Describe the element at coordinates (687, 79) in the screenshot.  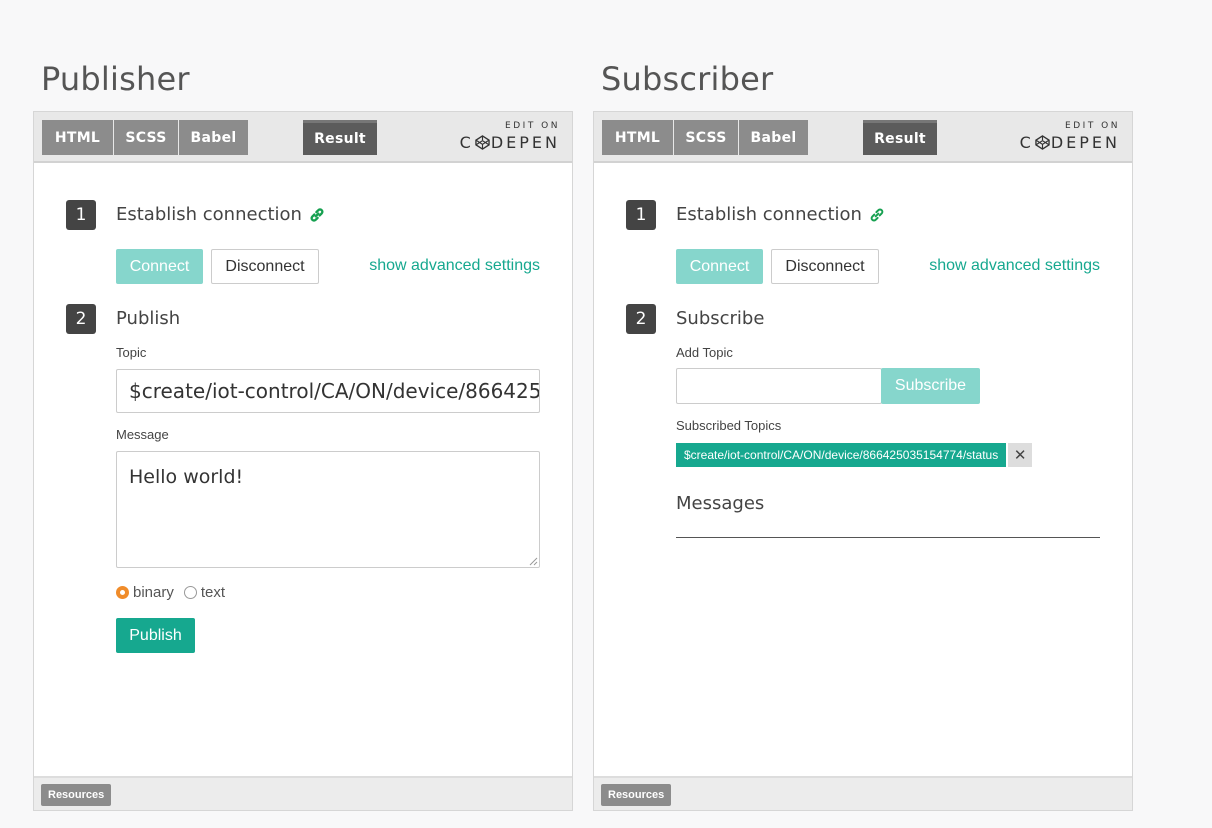
I see `subscriber-title: Subscriber` at that location.